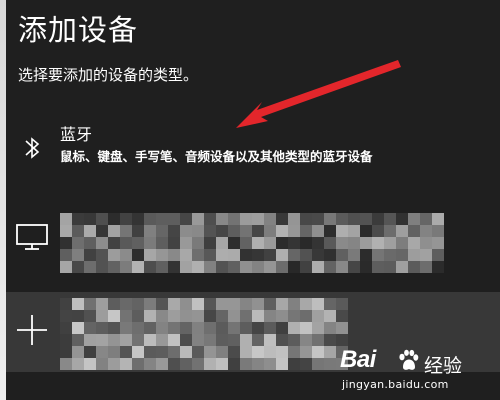  What do you see at coordinates (409, 359) in the screenshot?
I see `paw-icon` at bounding box center [409, 359].